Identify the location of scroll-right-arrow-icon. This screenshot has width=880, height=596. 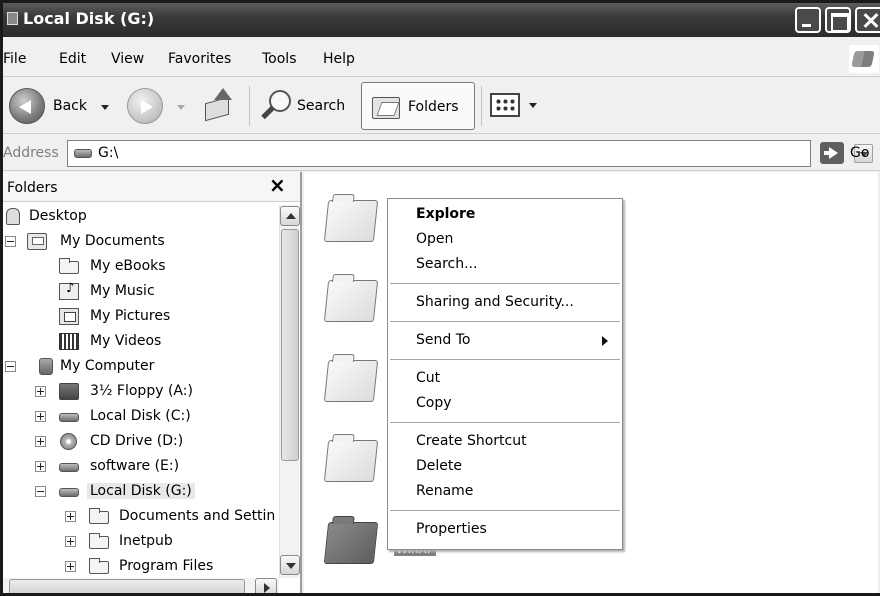
(266, 585).